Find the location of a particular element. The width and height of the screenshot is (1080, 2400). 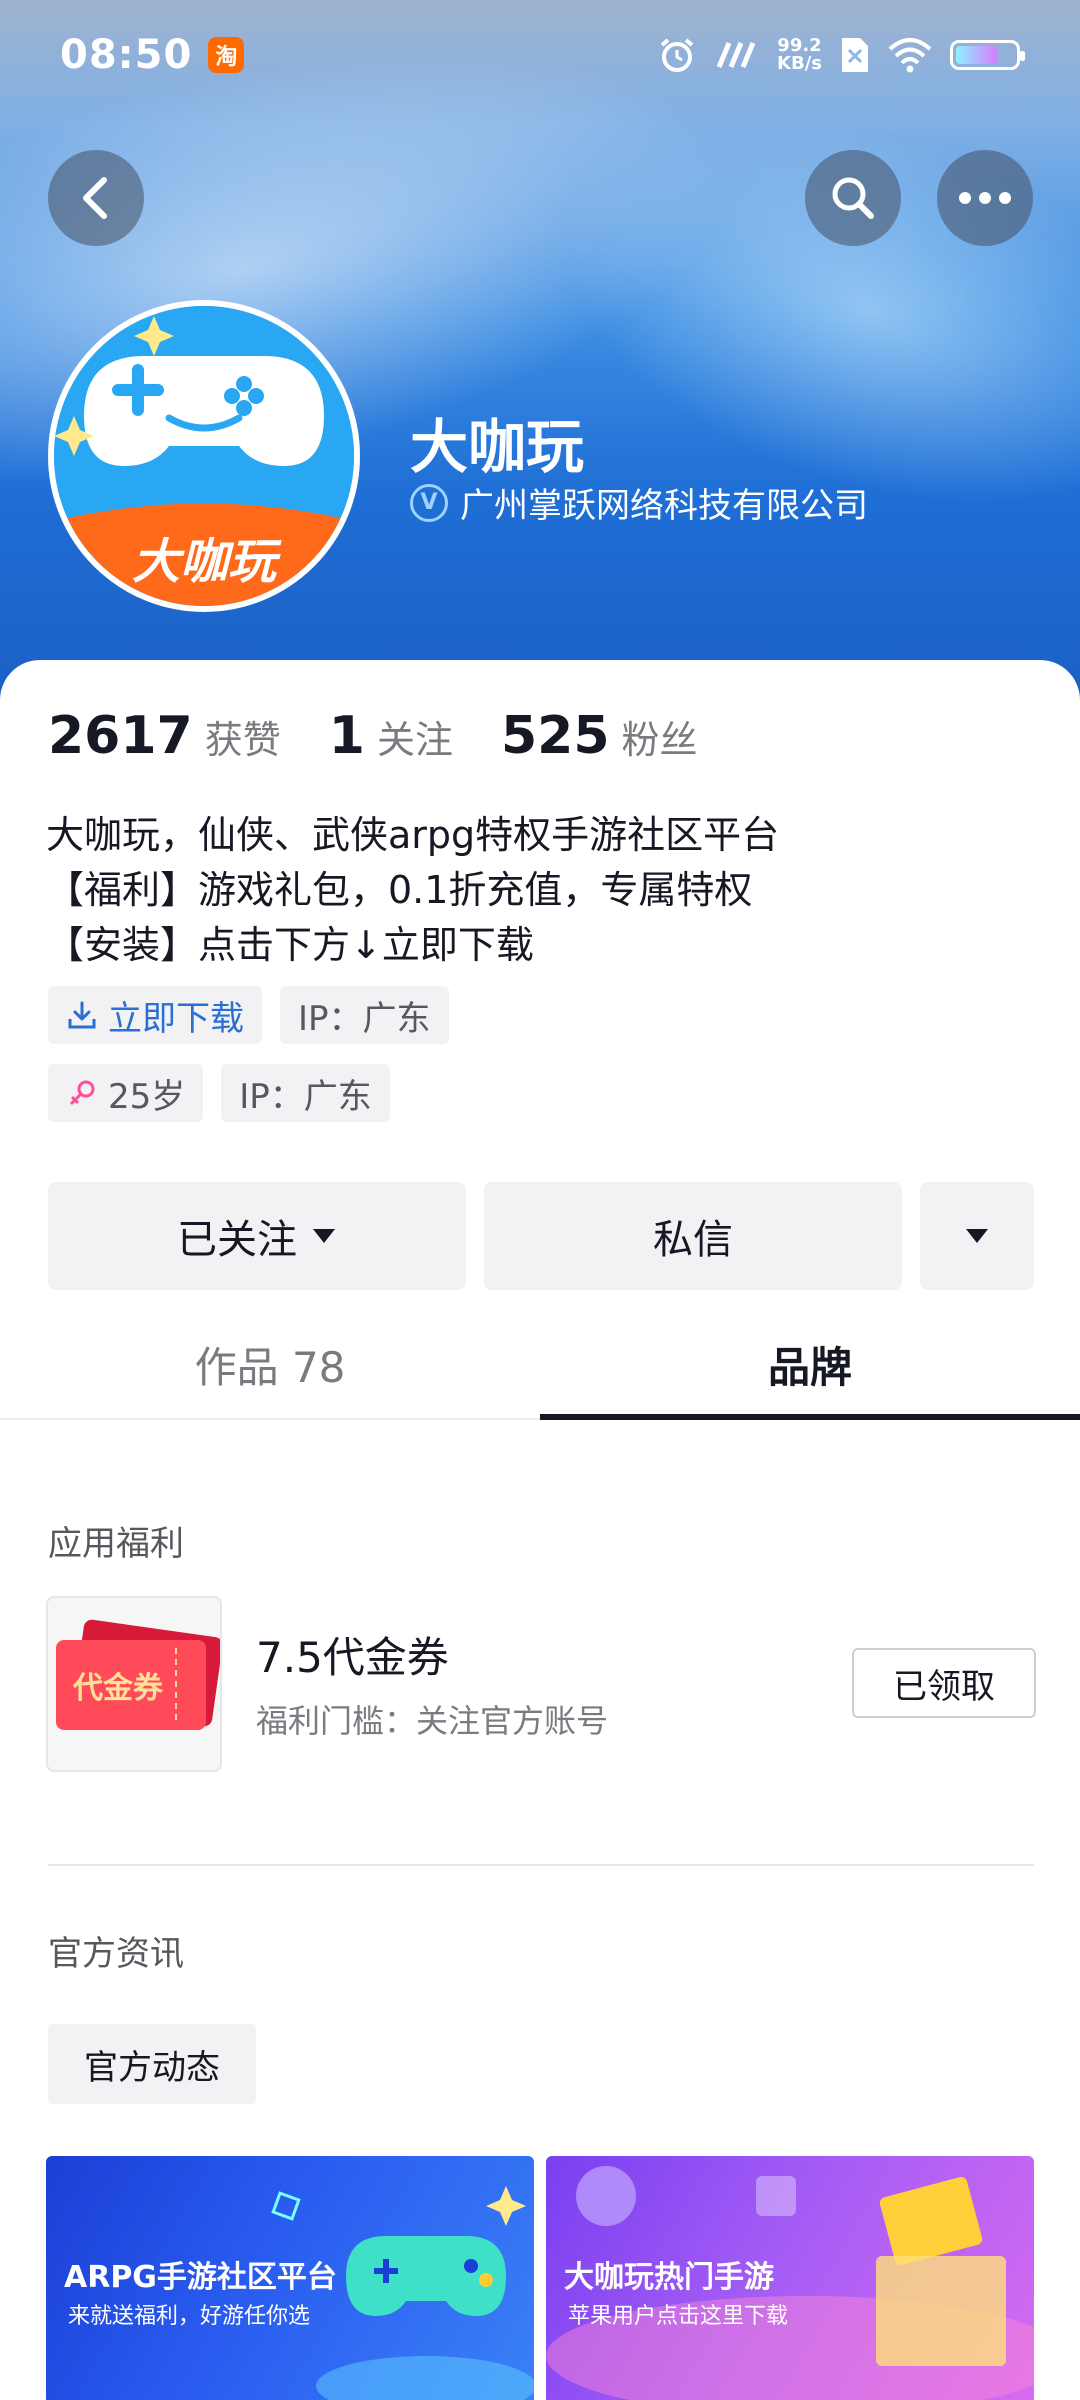

network-speed-unit: KB/s is located at coordinates (799, 63).